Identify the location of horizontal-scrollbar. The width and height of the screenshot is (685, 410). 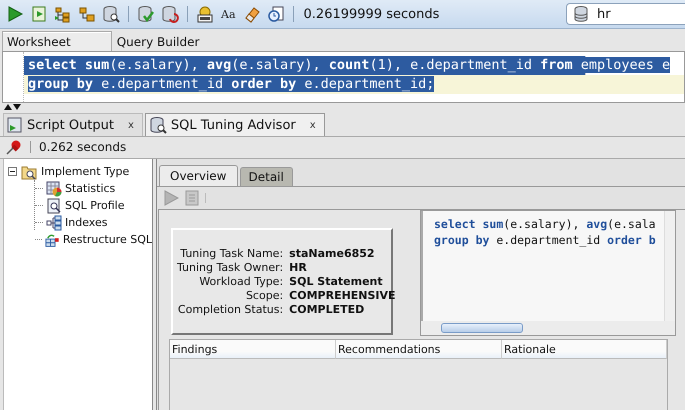
(548, 328).